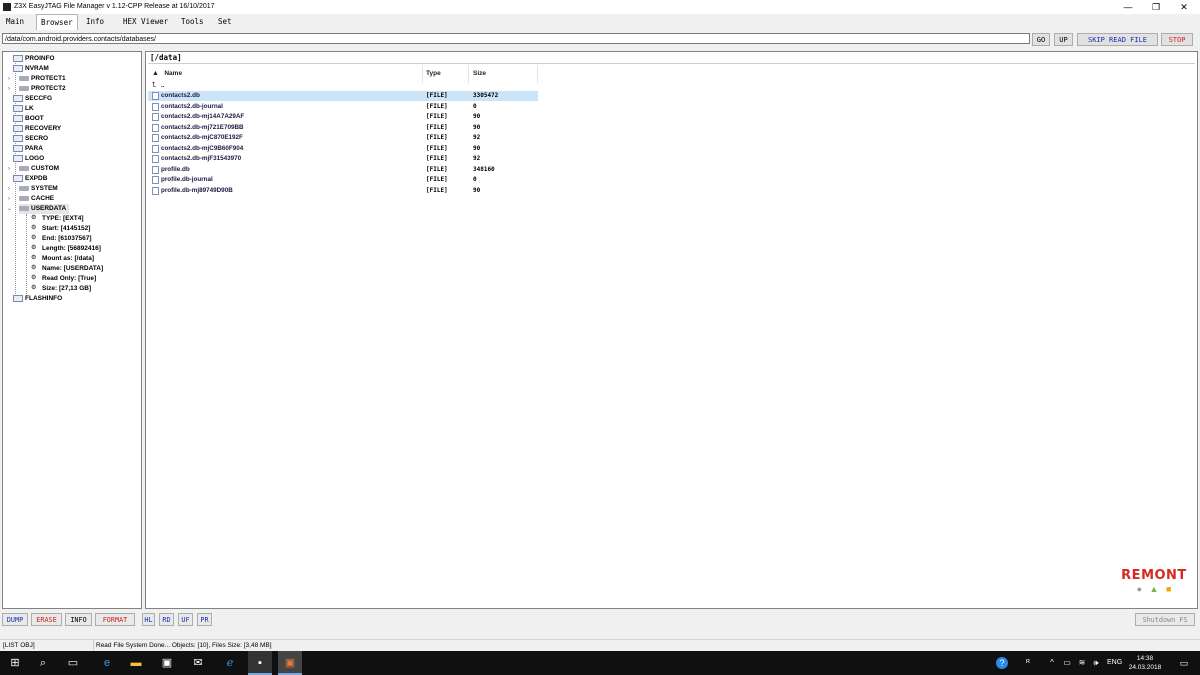 This screenshot has width=1200, height=675. I want to click on store-icon: ▣, so click(167, 663).